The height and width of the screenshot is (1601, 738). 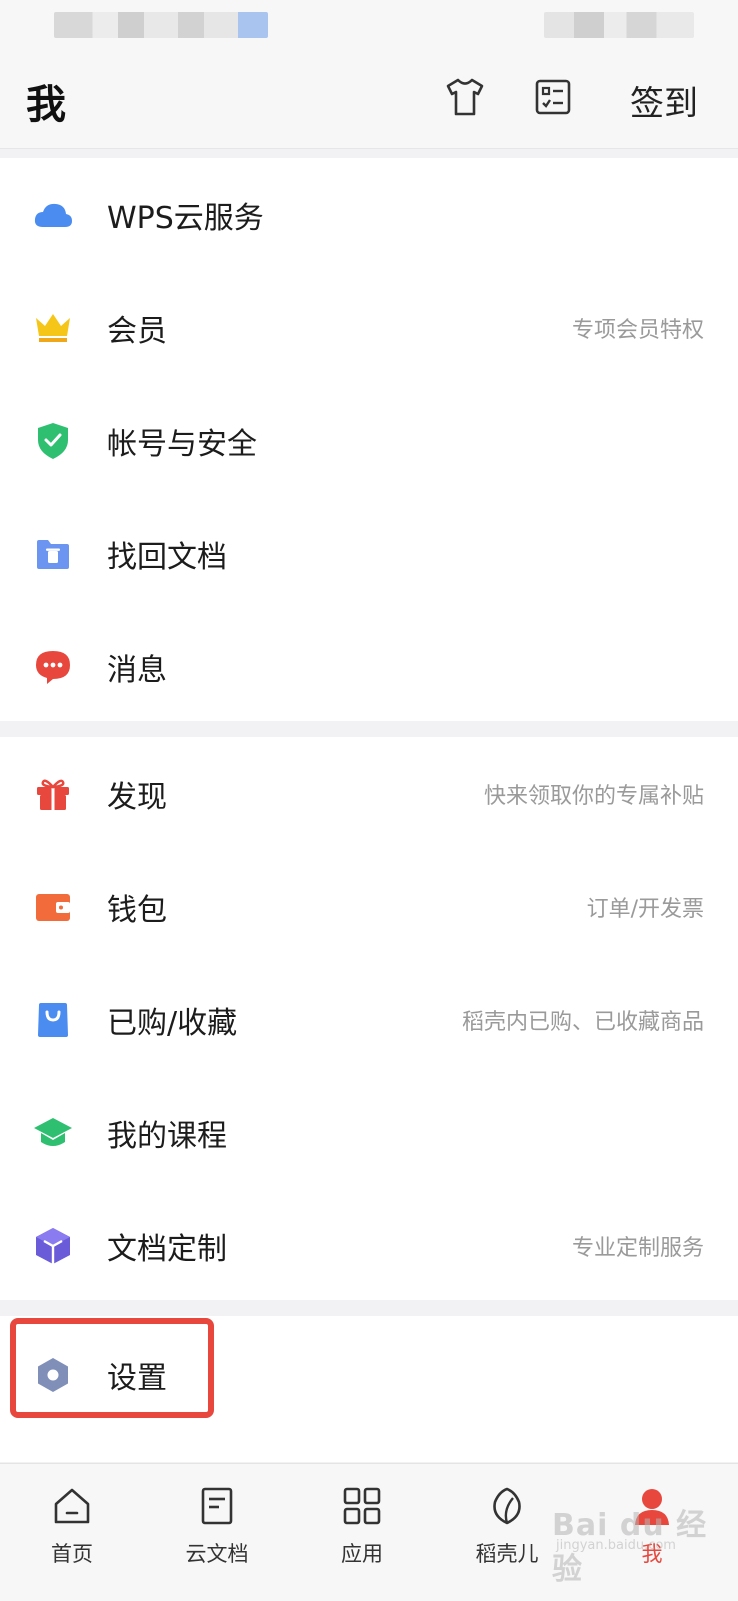 What do you see at coordinates (362, 1506) in the screenshot?
I see `grid-icon` at bounding box center [362, 1506].